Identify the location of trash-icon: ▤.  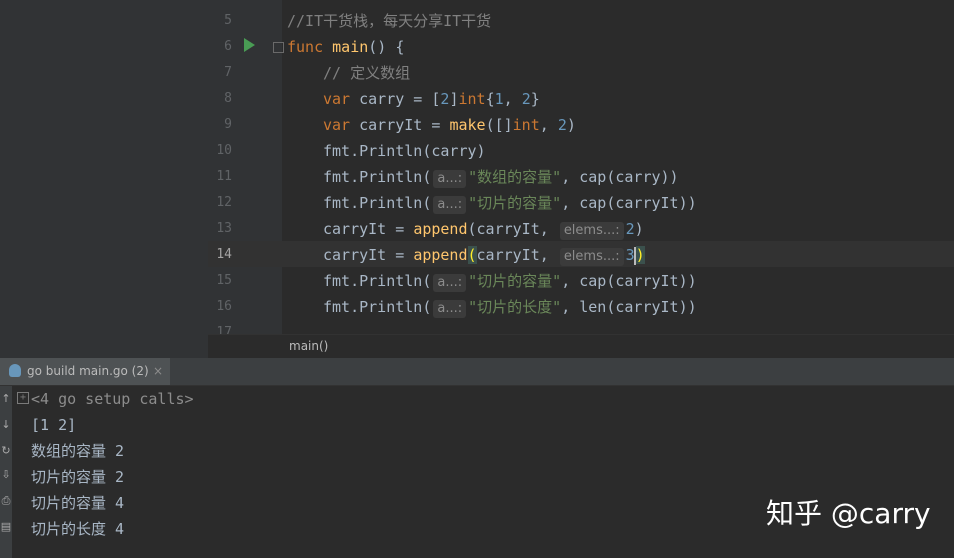
(6, 527).